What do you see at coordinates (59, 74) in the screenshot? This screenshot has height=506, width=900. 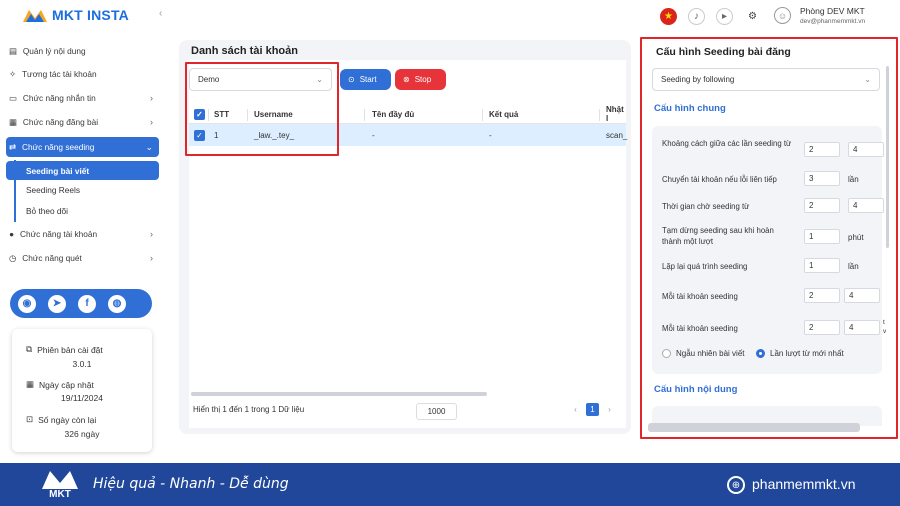 I see `sidebar-item-label: Tương tác tài khoản` at bounding box center [59, 74].